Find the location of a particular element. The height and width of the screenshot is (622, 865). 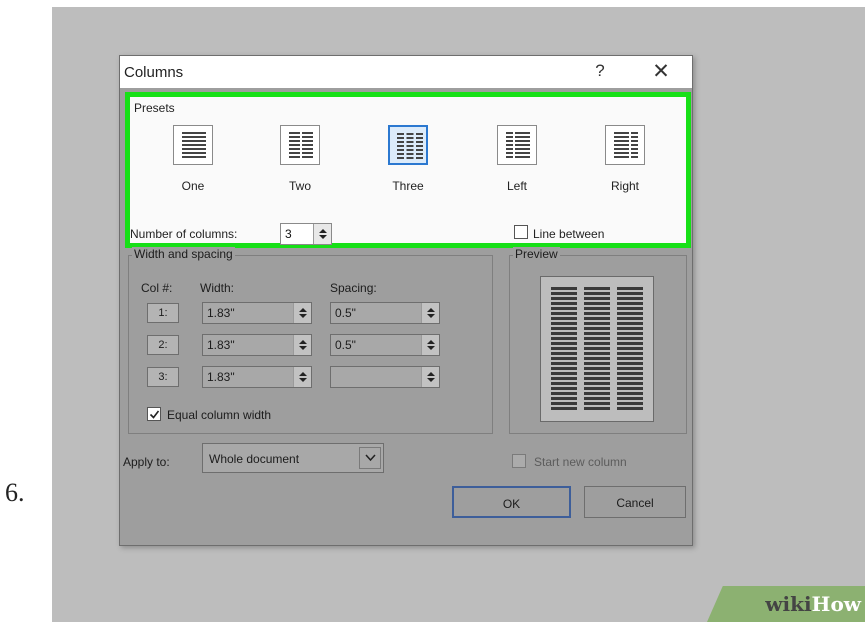

help-button: ? is located at coordinates (600, 71).